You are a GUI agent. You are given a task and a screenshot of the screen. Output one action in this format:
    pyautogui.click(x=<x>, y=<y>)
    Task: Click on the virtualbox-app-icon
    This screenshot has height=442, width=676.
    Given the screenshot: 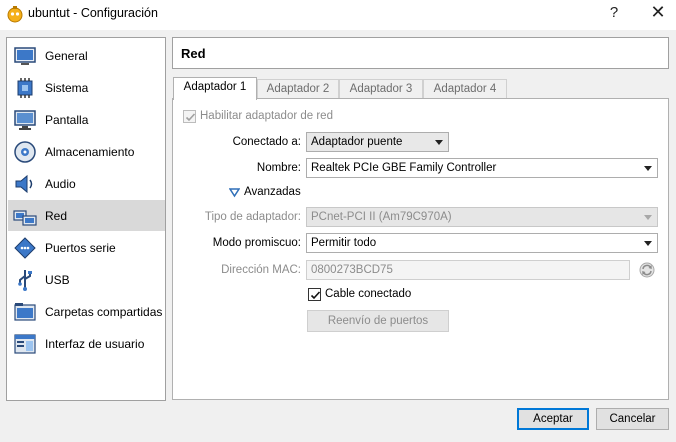 What is the action you would take?
    pyautogui.click(x=15, y=14)
    